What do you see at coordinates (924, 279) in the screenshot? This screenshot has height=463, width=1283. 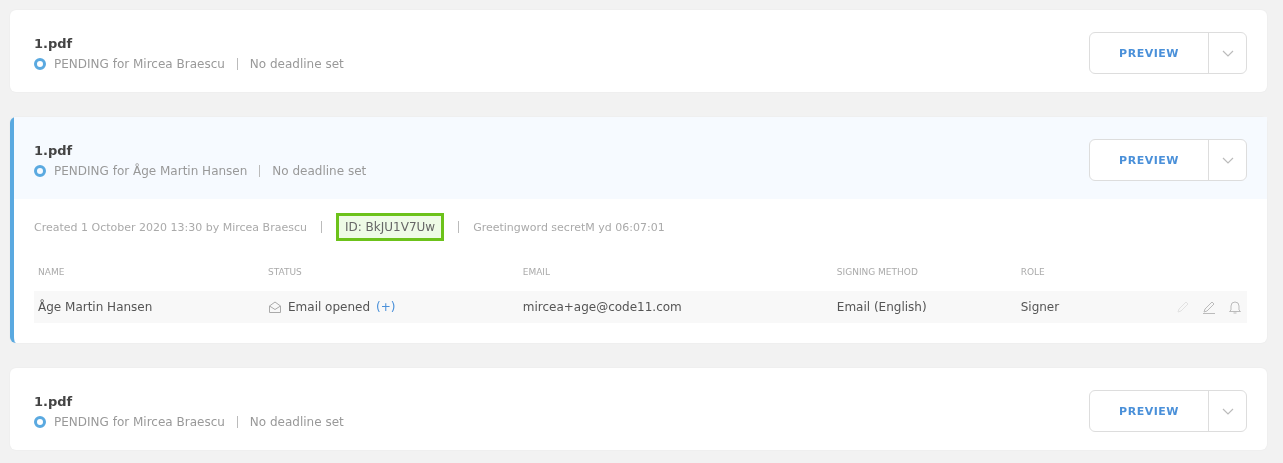 I see `column-header: SIGNING METHOD` at bounding box center [924, 279].